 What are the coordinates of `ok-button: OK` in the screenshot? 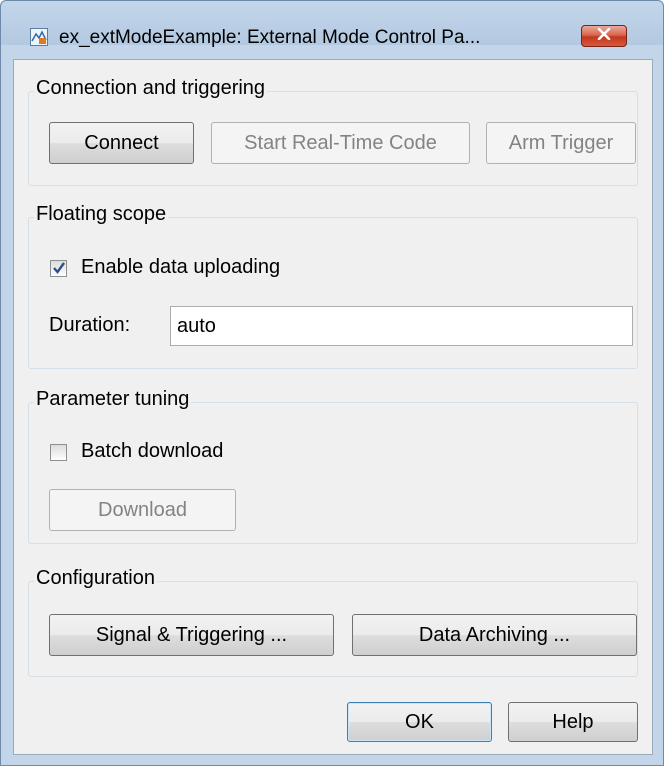 It's located at (419, 722).